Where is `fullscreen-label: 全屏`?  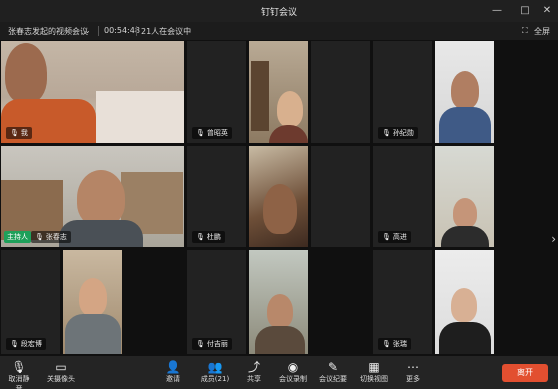 fullscreen-label: 全屏 is located at coordinates (542, 31).